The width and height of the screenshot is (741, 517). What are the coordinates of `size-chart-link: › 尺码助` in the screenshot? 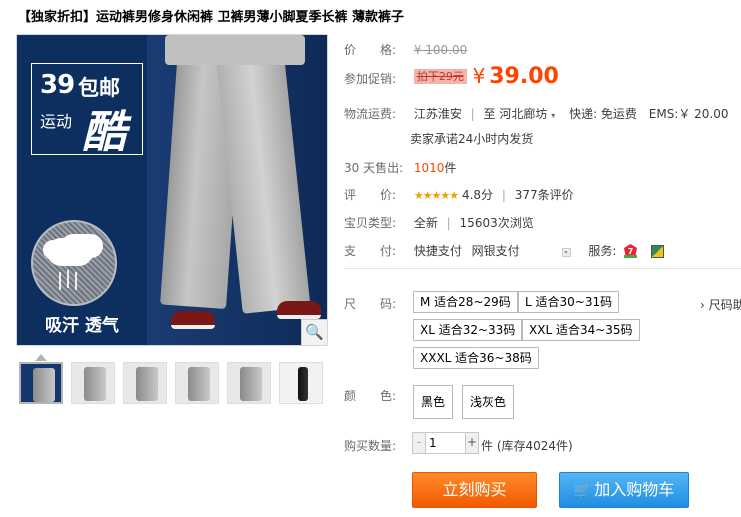 It's located at (720, 304).